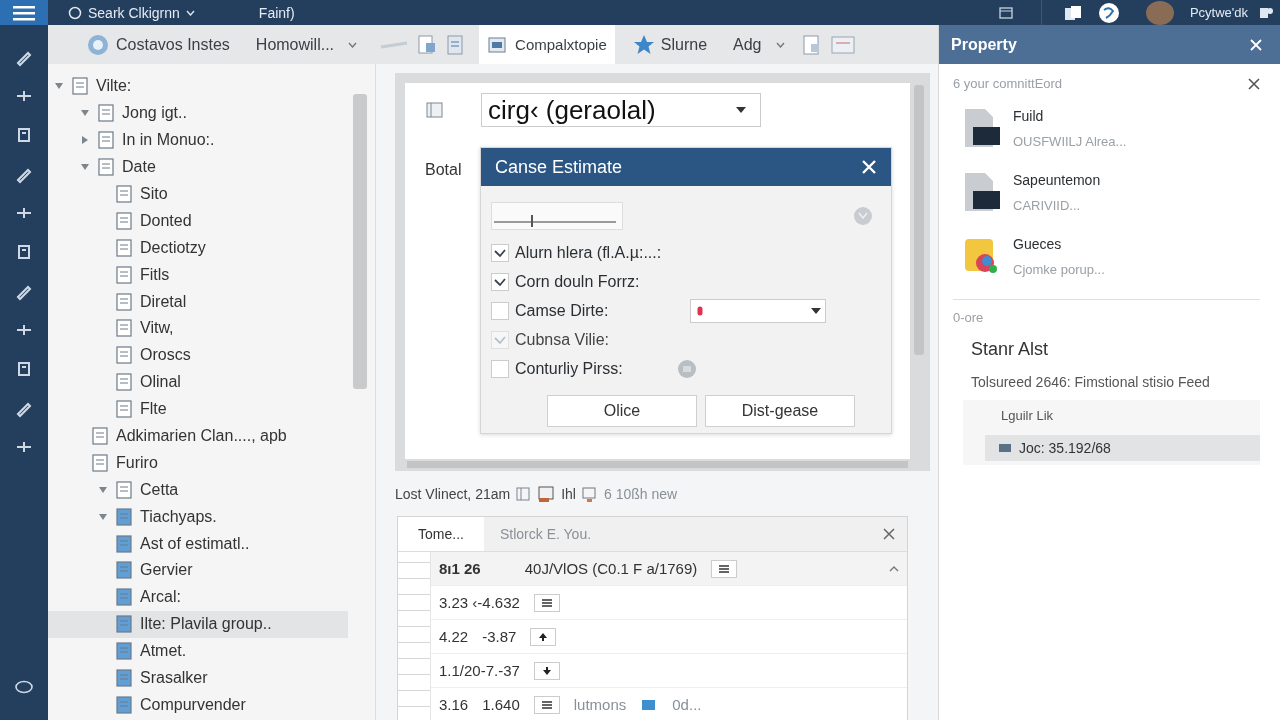  What do you see at coordinates (131, 12) in the screenshot?
I see `app-menu: Seark Clkigrnn` at bounding box center [131, 12].